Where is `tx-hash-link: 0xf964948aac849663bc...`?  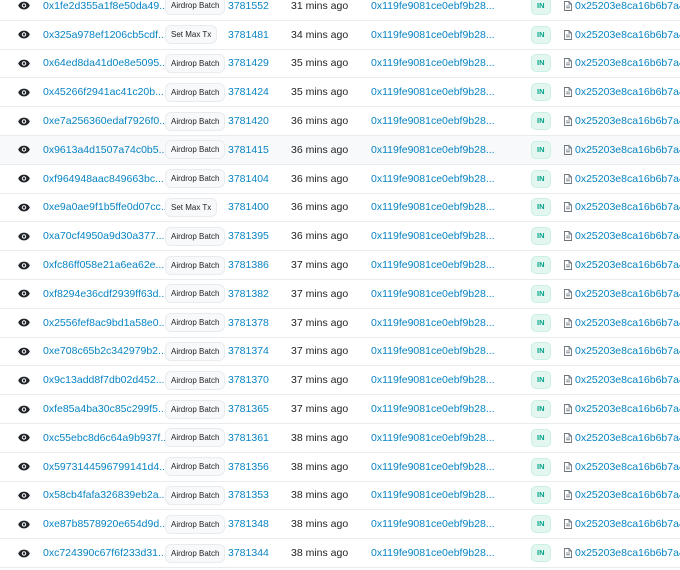
tx-hash-link: 0xf964948aac849663bc... is located at coordinates (103, 179).